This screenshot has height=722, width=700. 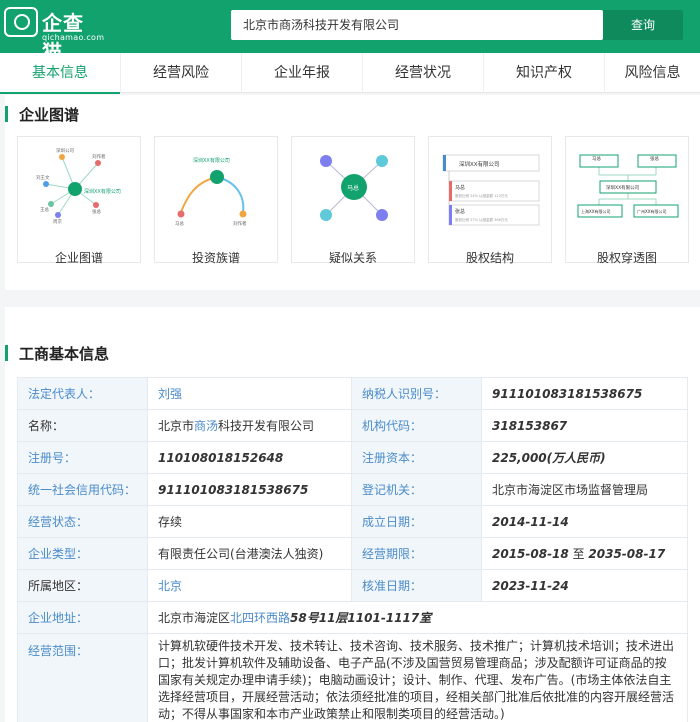 I want to click on taxpayer-id-value: 911101083181538675, so click(x=584, y=393).